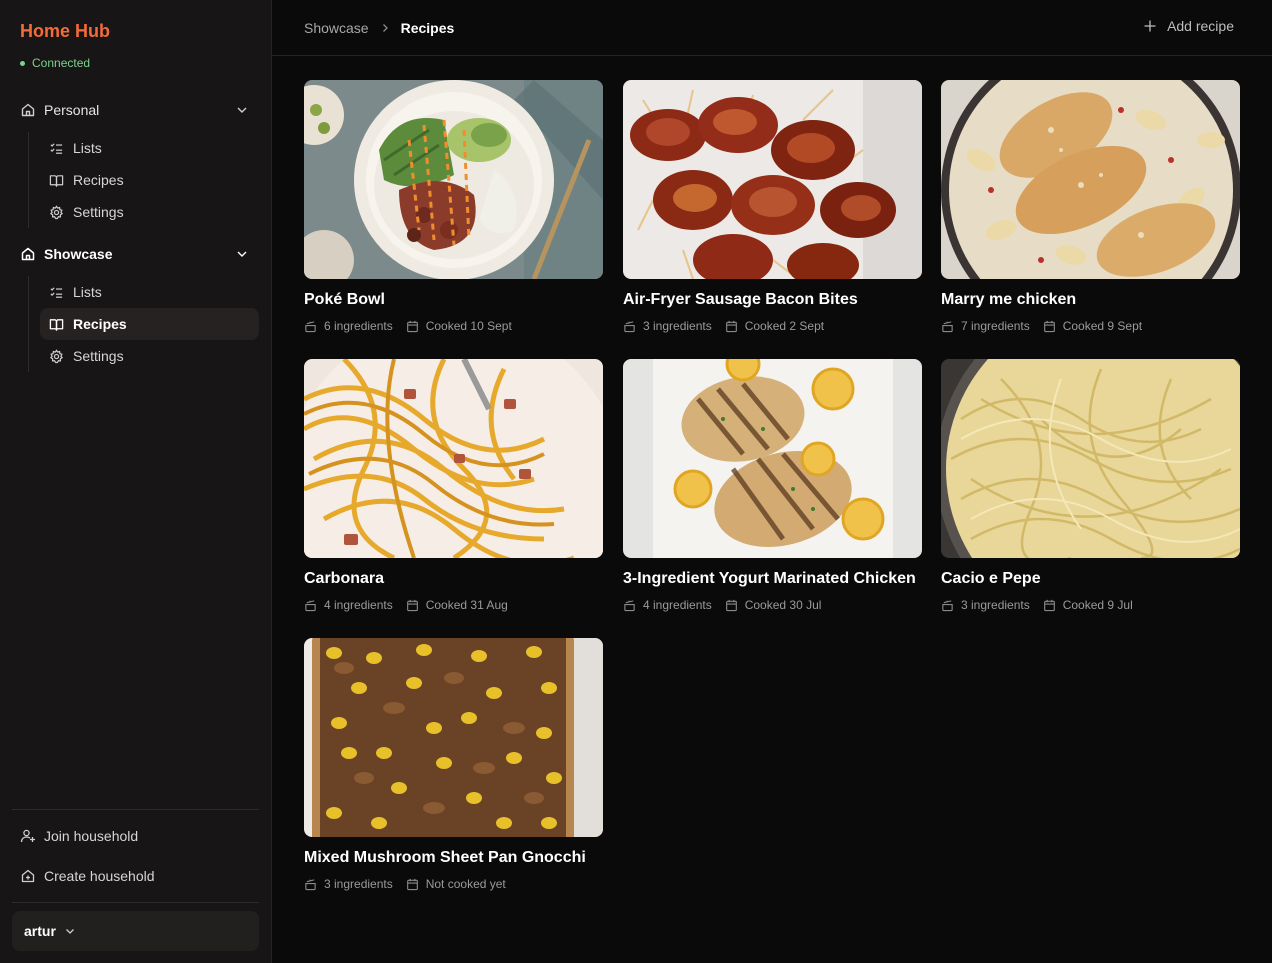 The image size is (1272, 963). Describe the element at coordinates (78, 254) in the screenshot. I see `sidebar-group-label: Showcase` at that location.